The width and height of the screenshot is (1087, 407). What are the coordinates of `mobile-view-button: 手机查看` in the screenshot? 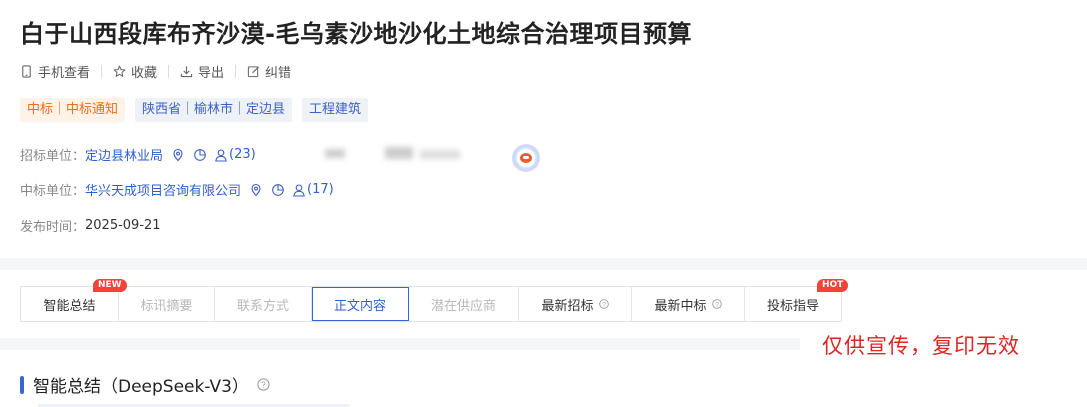 It's located at (55, 71).